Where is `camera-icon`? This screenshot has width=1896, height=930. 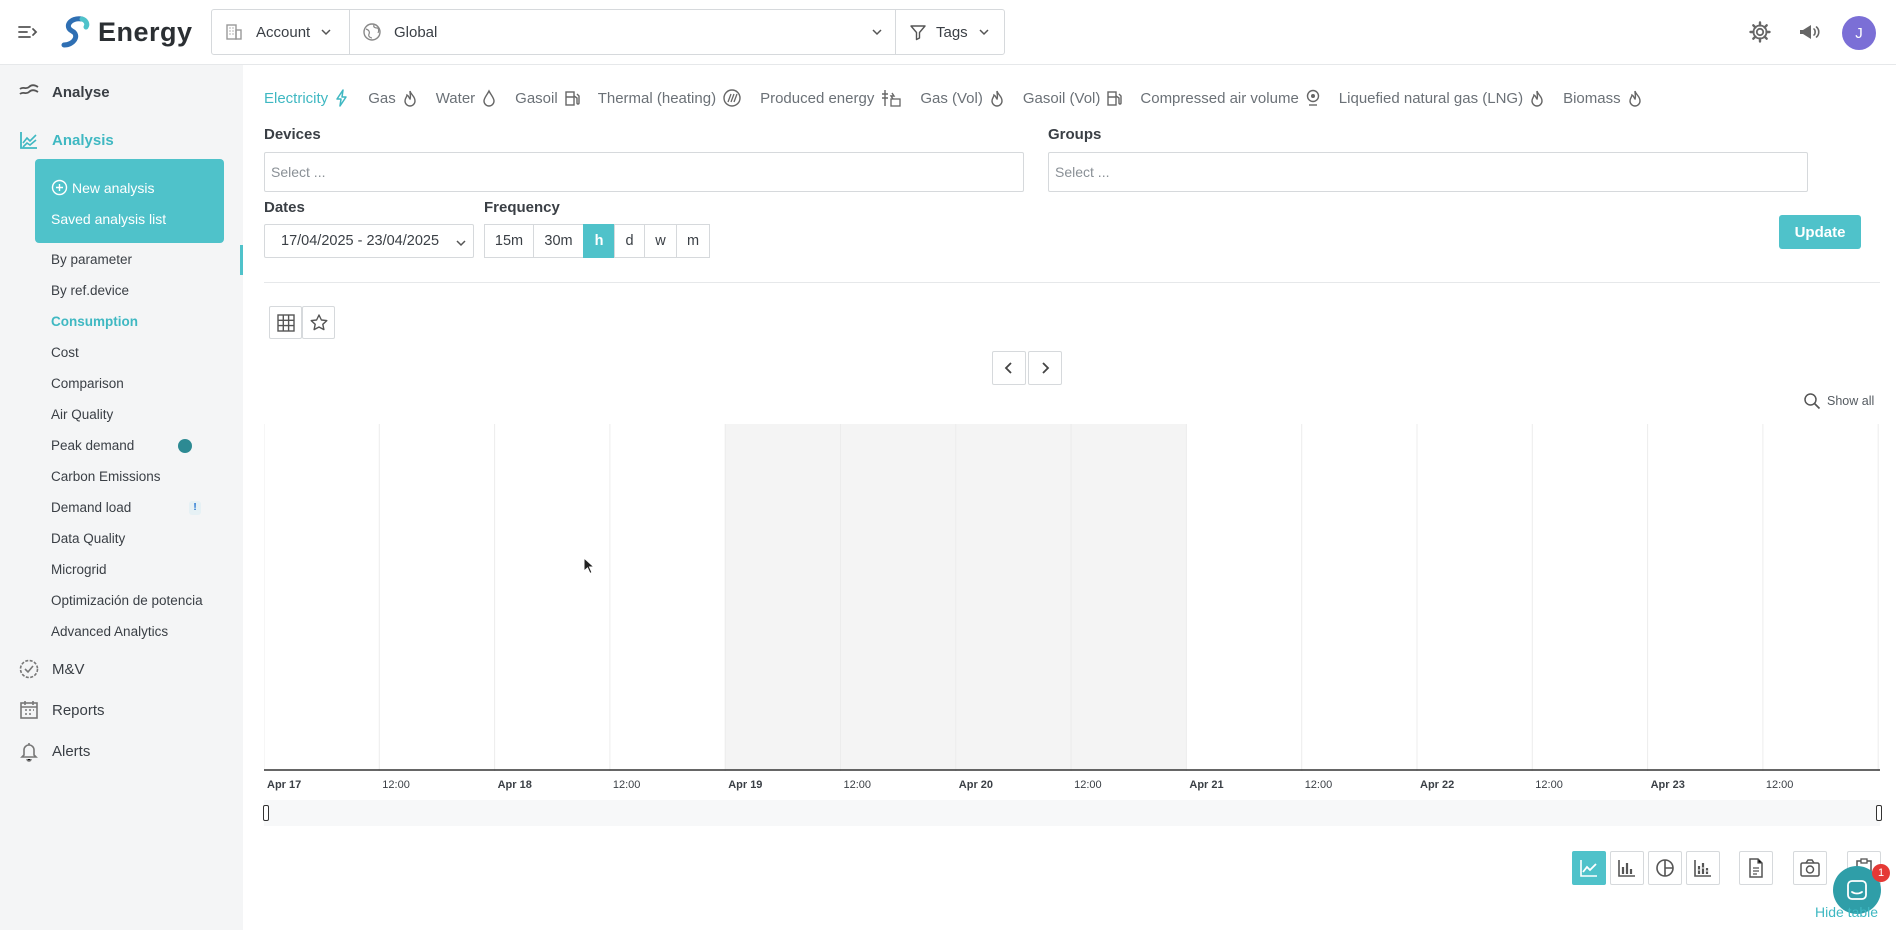 camera-icon is located at coordinates (1810, 868).